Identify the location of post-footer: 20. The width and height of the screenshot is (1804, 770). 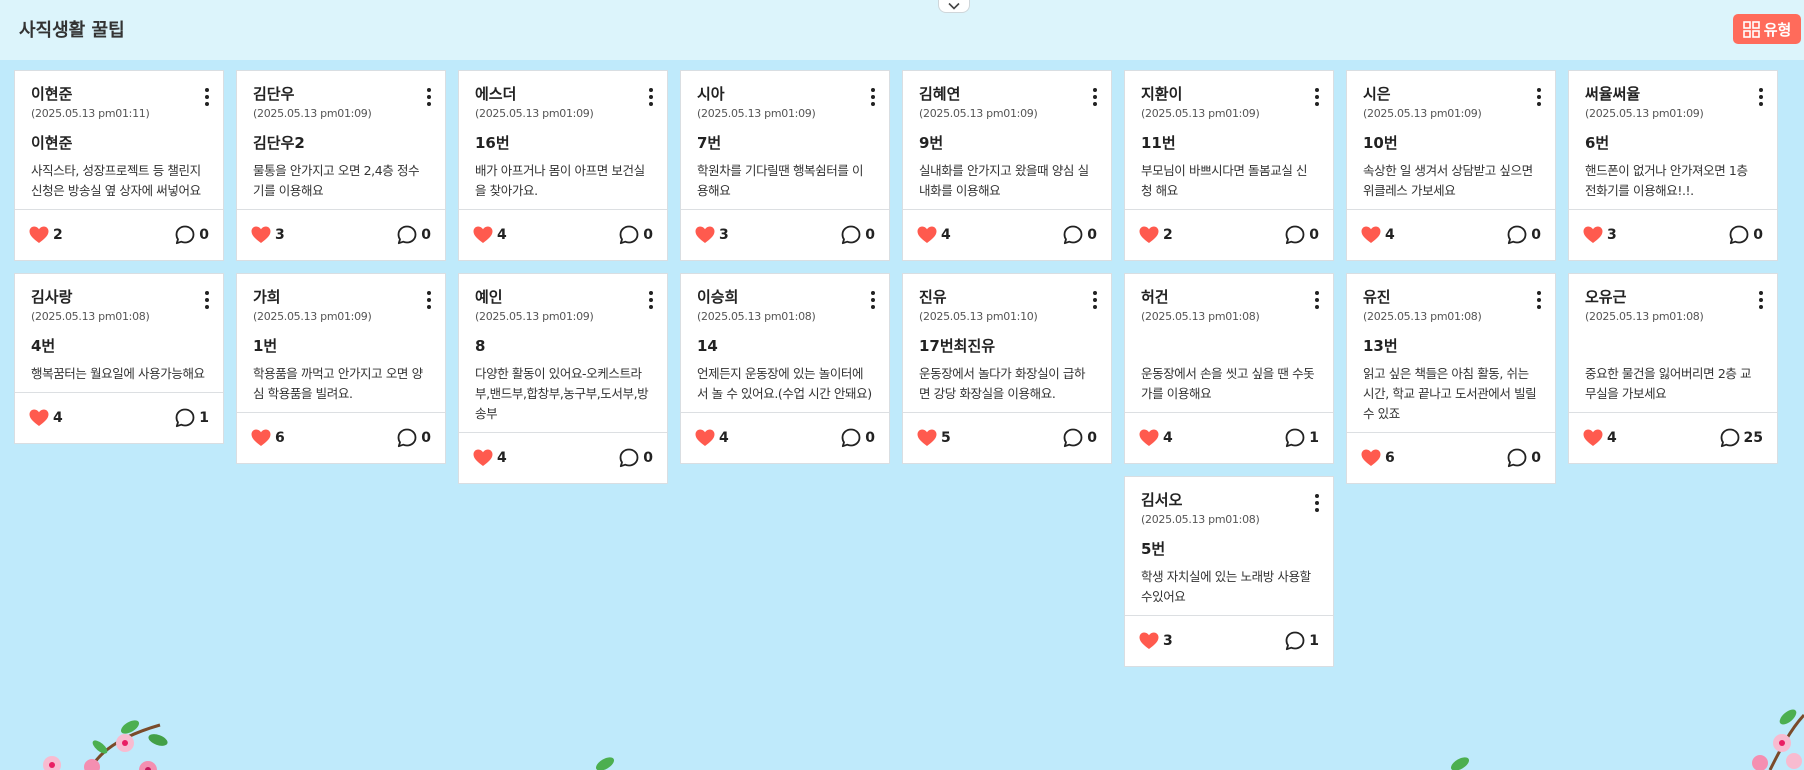
(1229, 234).